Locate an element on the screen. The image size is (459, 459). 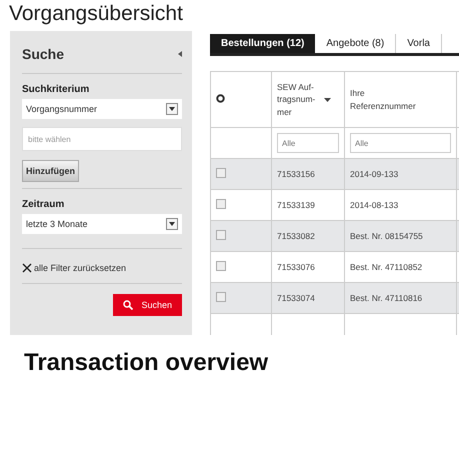
table-cell: 2014-09-133 is located at coordinates (374, 174).